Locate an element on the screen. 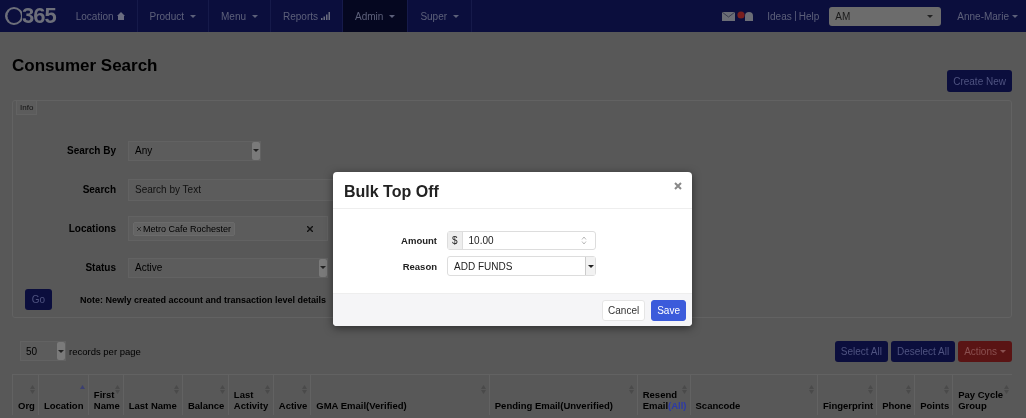 This screenshot has width=1026, height=418. ring-logo-icon is located at coordinates (13, 16).